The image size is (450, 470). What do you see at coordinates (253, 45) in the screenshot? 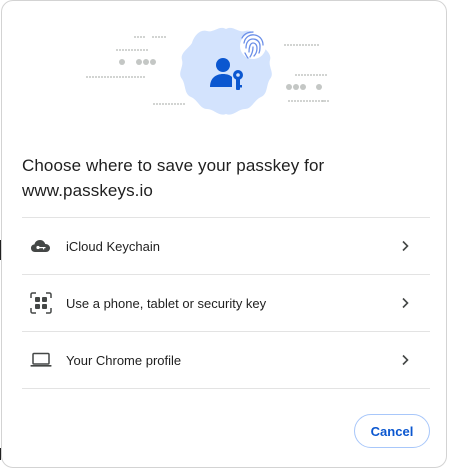
I see `fingerprint-icon` at bounding box center [253, 45].